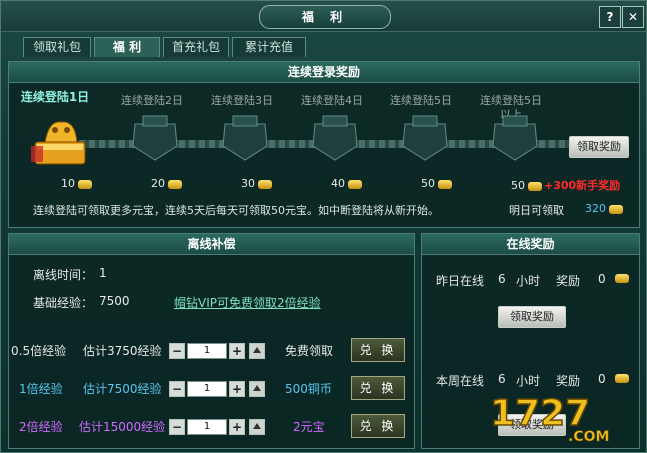  What do you see at coordinates (41, 389) in the screenshot?
I see `multiplier-label: 1倍经验` at bounding box center [41, 389].